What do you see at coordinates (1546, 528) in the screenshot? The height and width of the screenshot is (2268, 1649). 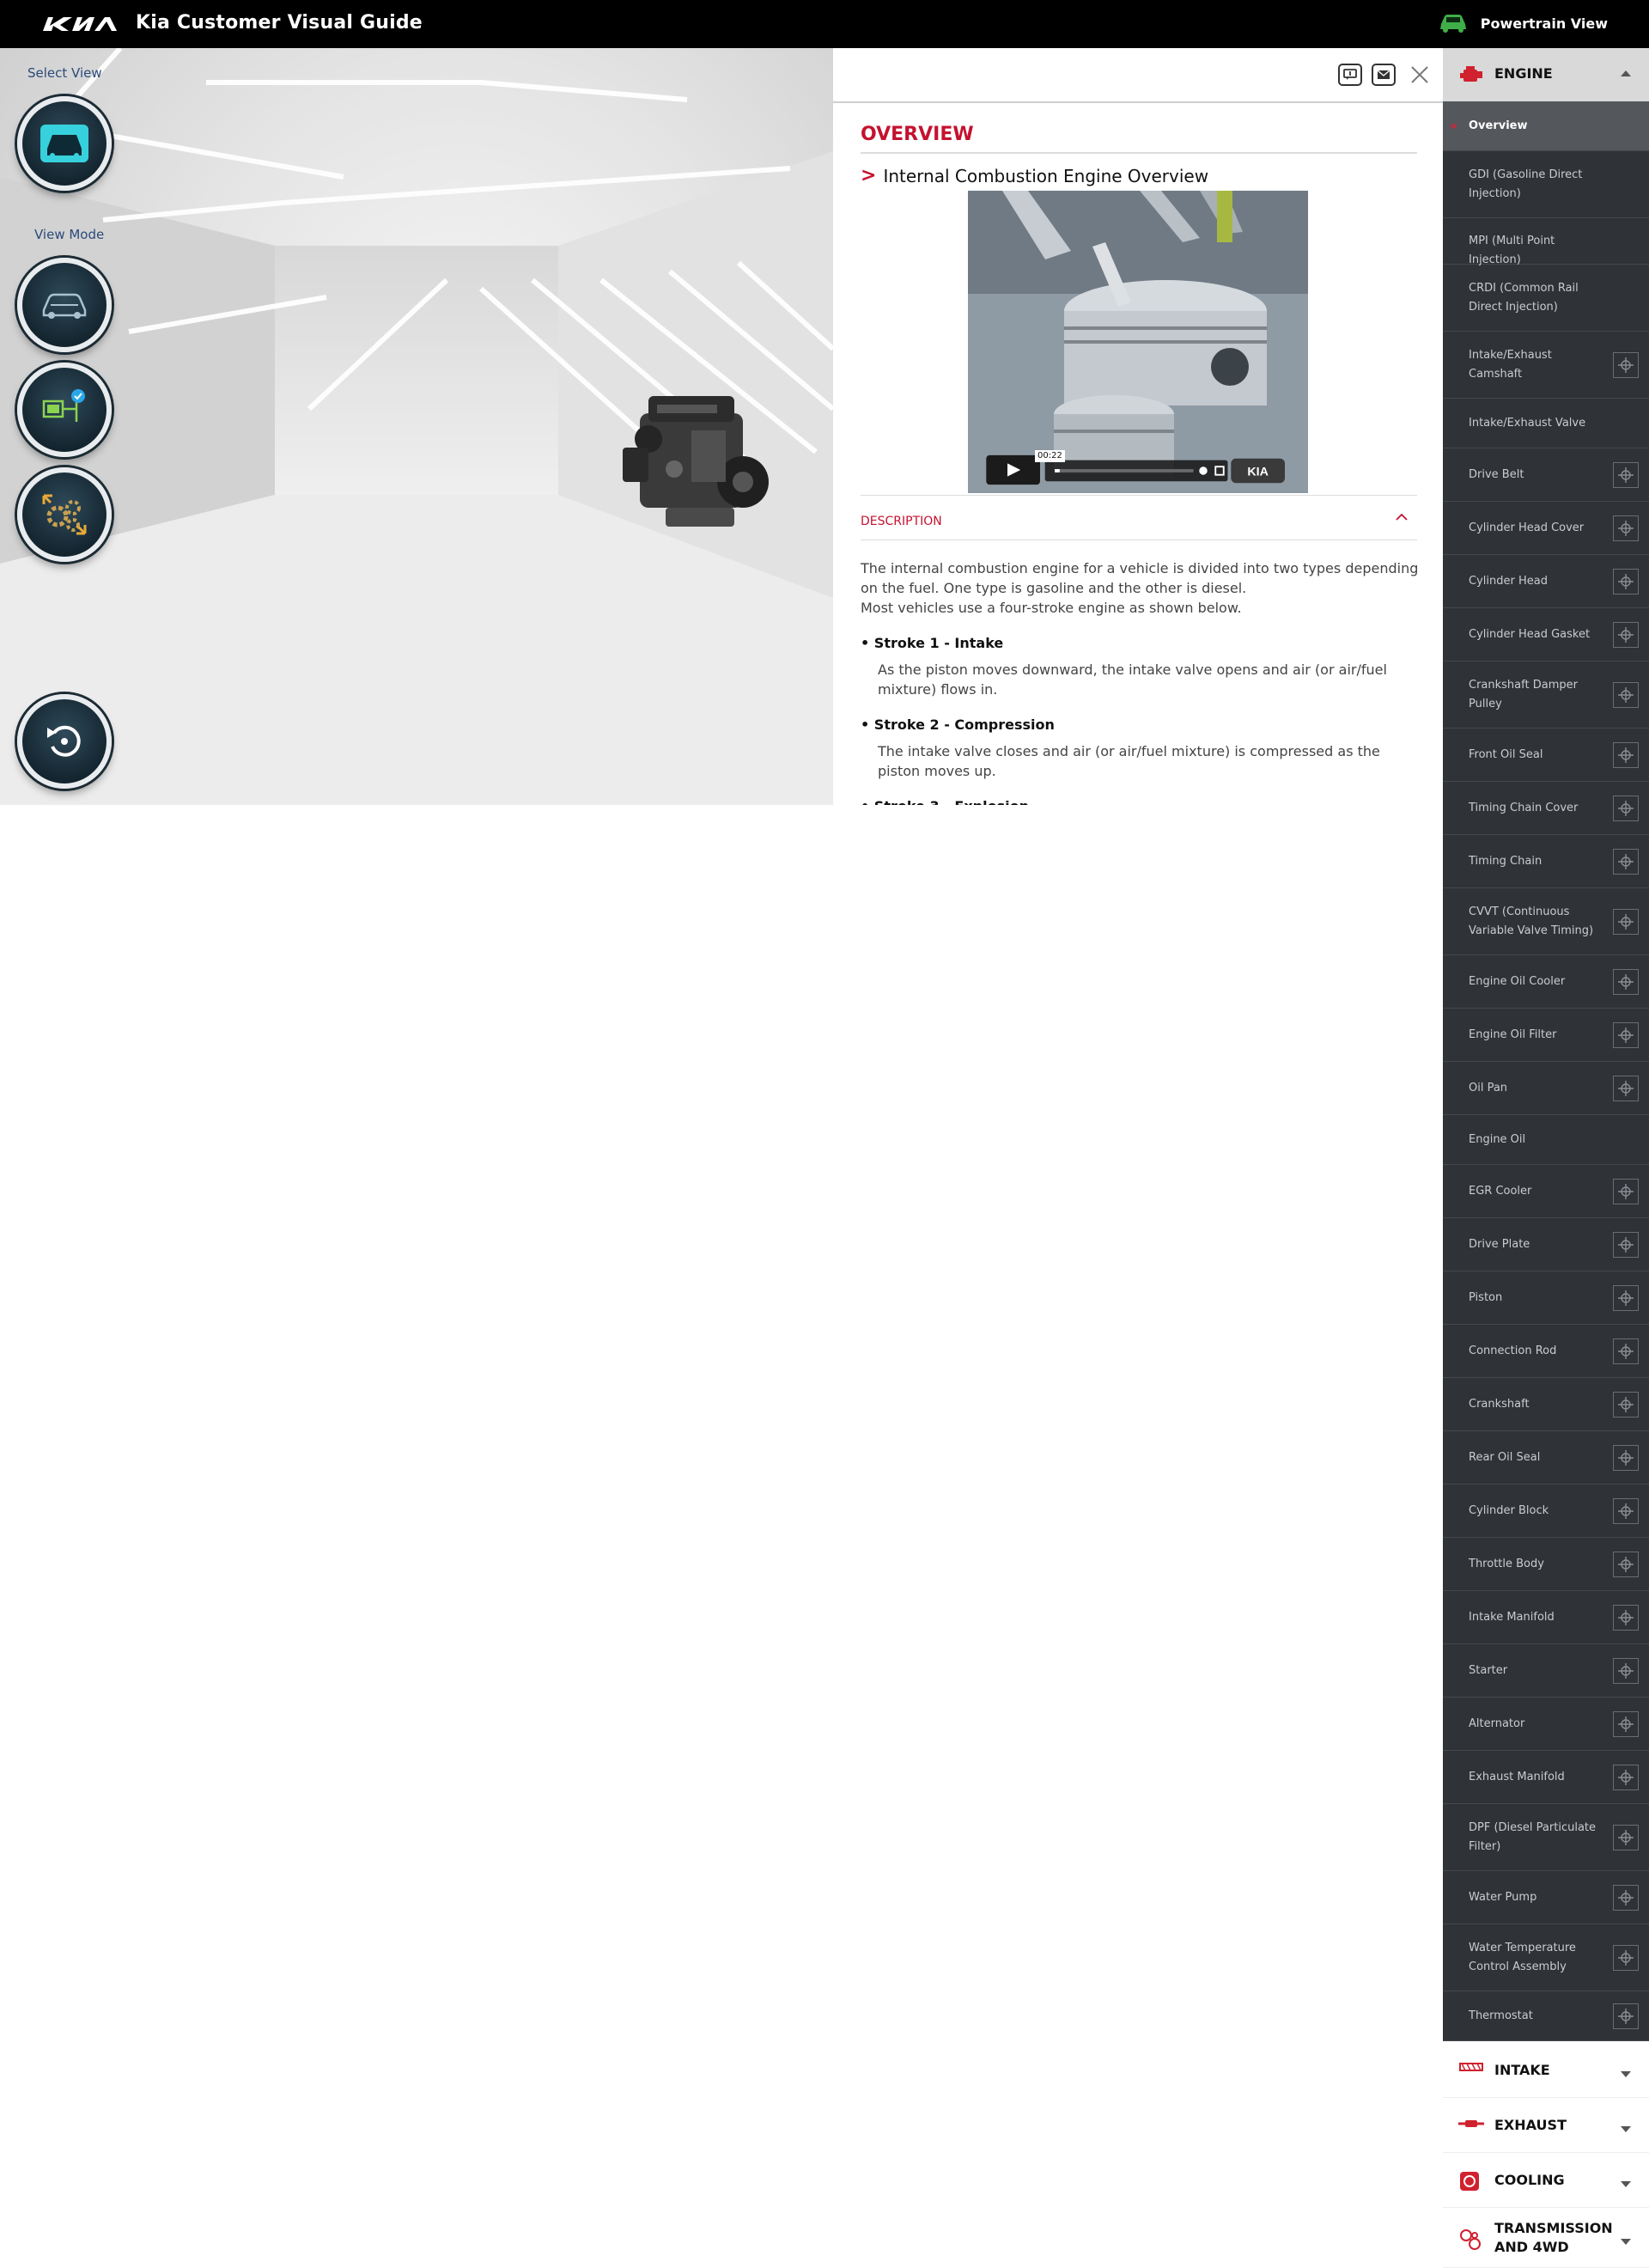 I see `sidebar-item-part: Cylinder Head Cover` at bounding box center [1546, 528].